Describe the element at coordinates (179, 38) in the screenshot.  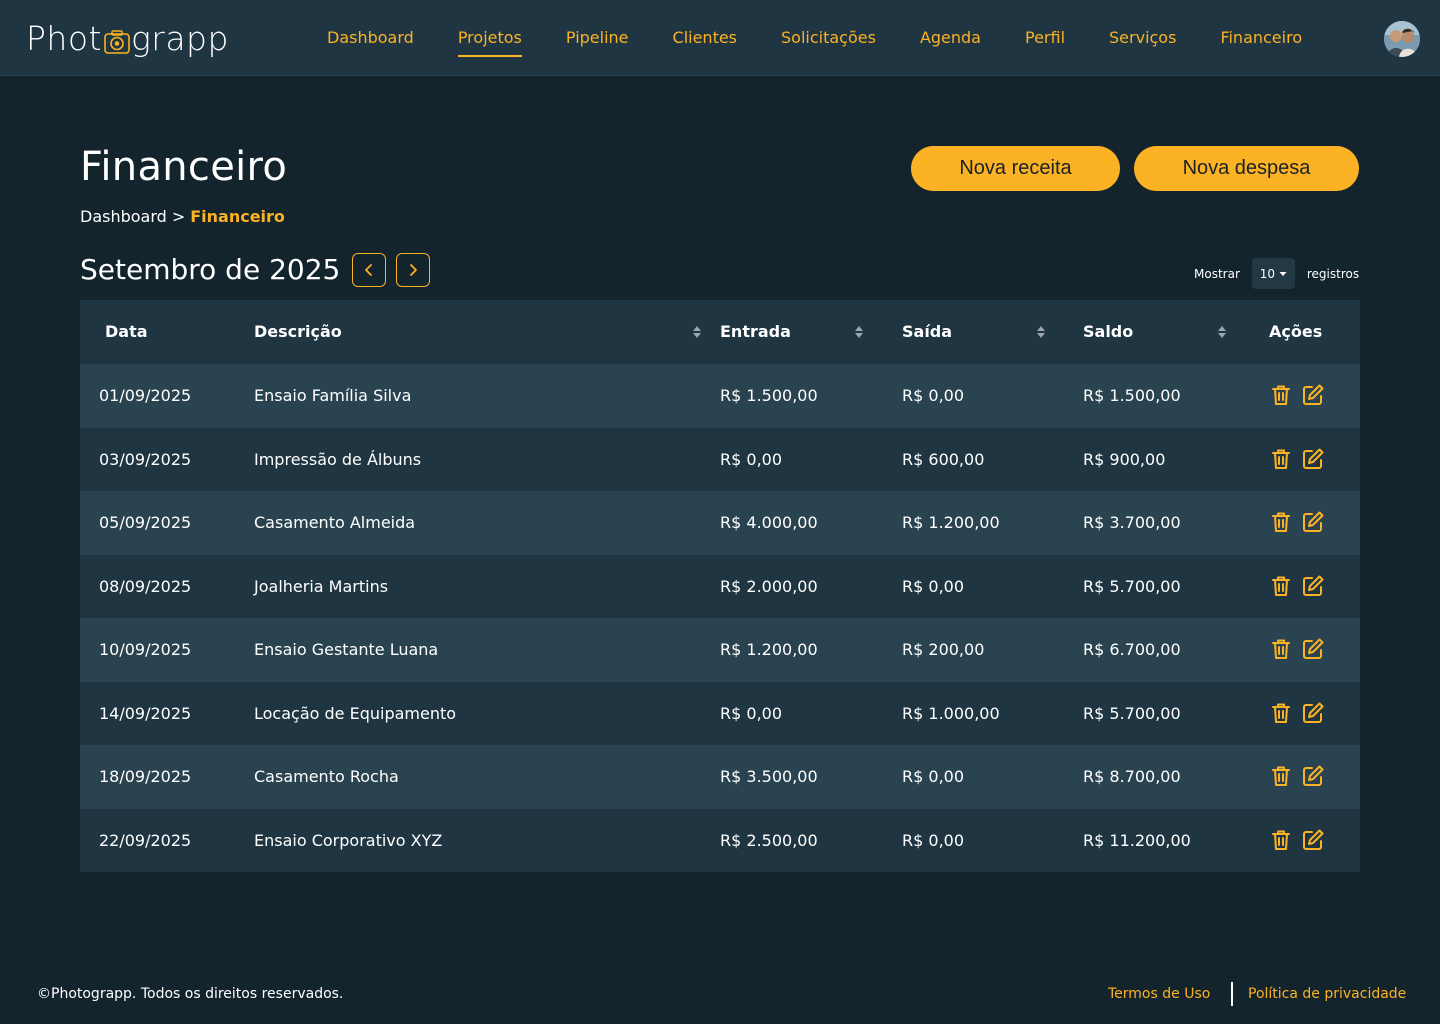
I see `logo-text-right: grapp` at that location.